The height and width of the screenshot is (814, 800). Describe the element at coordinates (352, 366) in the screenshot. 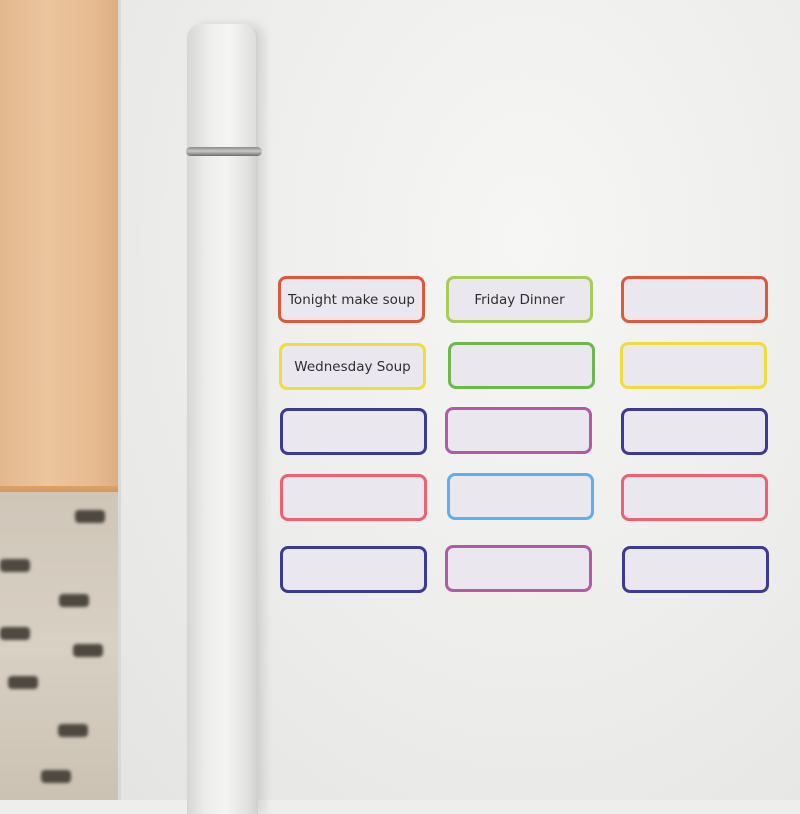

I see `magnetic-label: Wednesday Soup` at that location.